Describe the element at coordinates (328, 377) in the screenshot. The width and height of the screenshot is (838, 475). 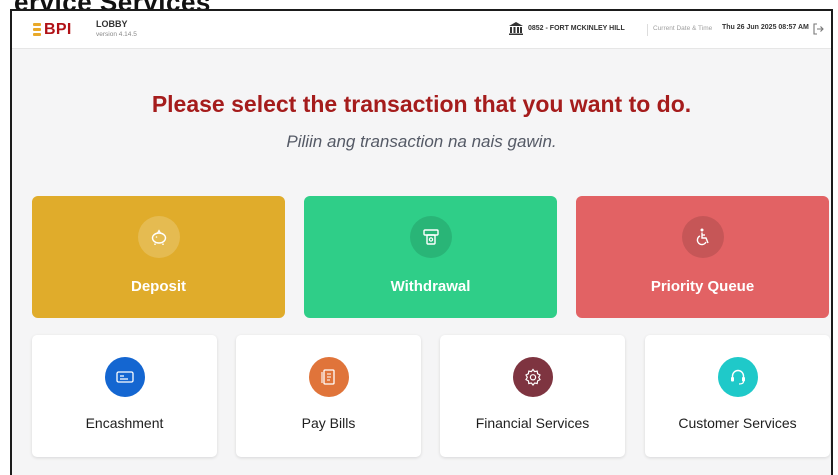
I see `bill-icon` at that location.